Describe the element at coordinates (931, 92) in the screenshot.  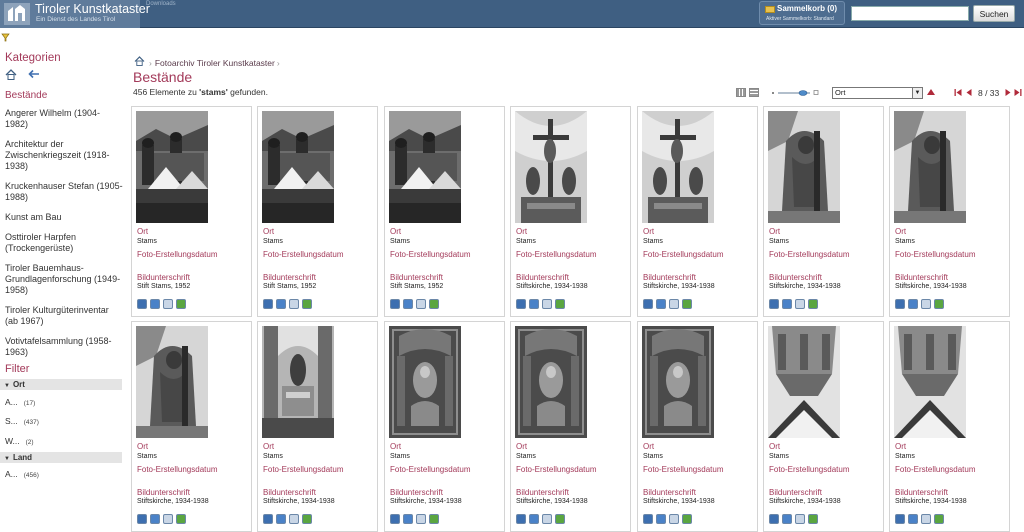
I see `sort-ascending-icon` at that location.